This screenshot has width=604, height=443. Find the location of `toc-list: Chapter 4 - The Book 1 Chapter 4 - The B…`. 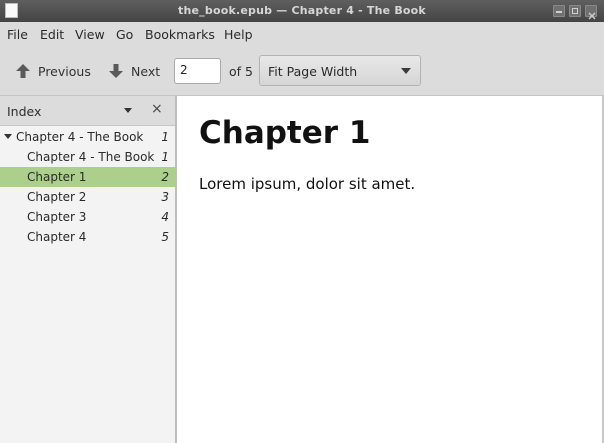

toc-list: Chapter 4 - The Book 1 Chapter 4 - The B… is located at coordinates (87, 187).